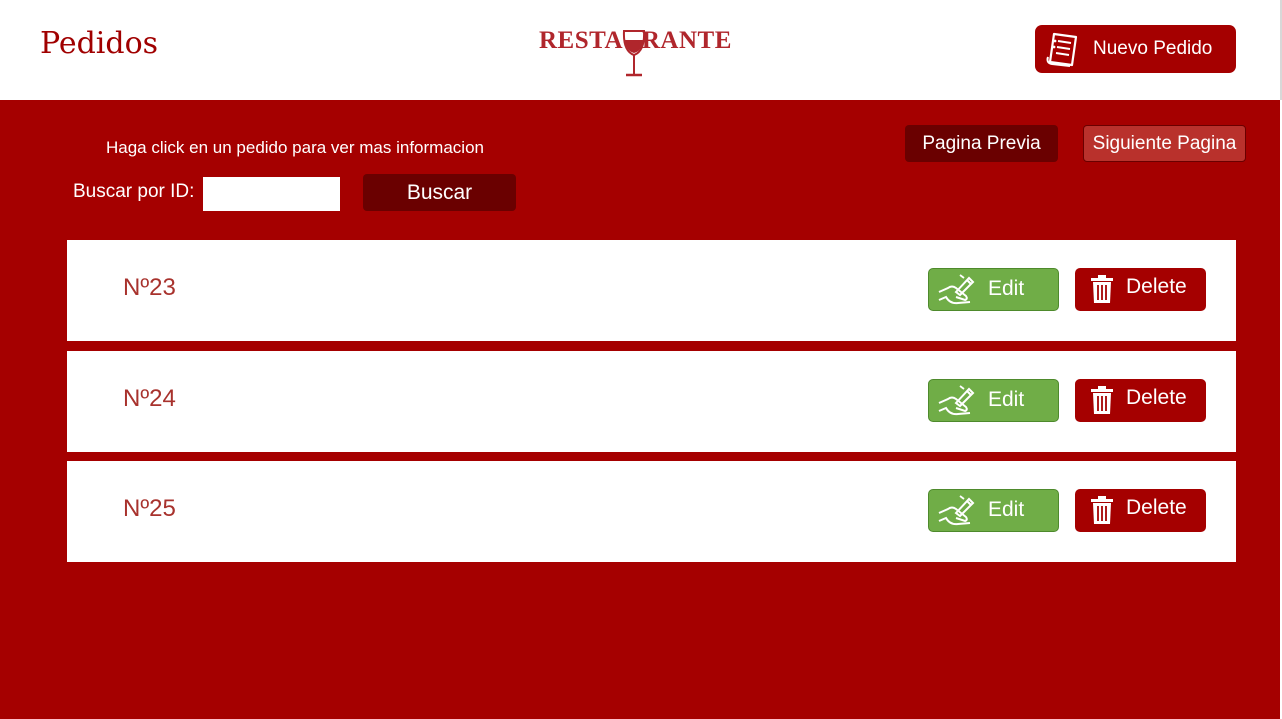  What do you see at coordinates (134, 191) in the screenshot?
I see `search-label: Buscar por ID:` at bounding box center [134, 191].